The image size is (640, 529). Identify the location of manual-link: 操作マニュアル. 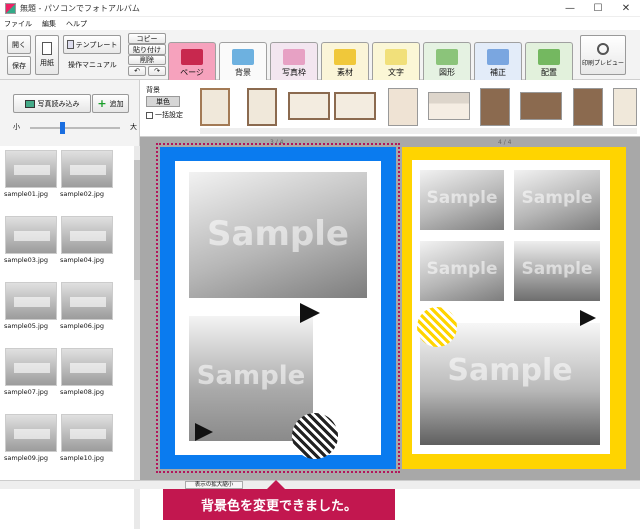
(92, 65).